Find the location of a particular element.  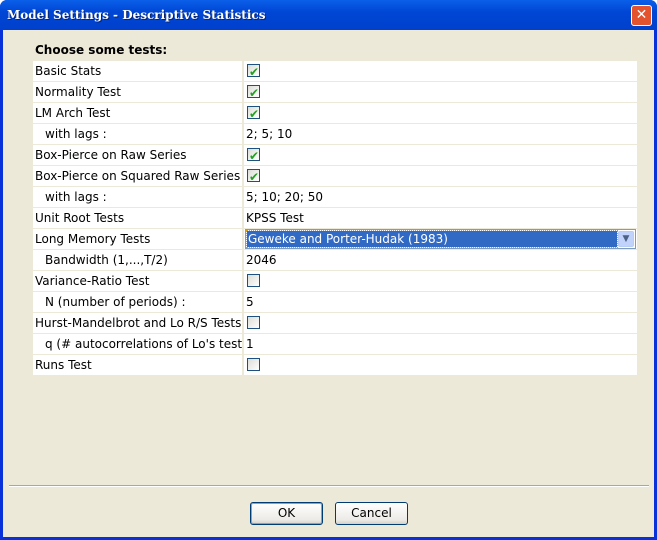

setting-label: Unit Root Tests is located at coordinates (138, 218).